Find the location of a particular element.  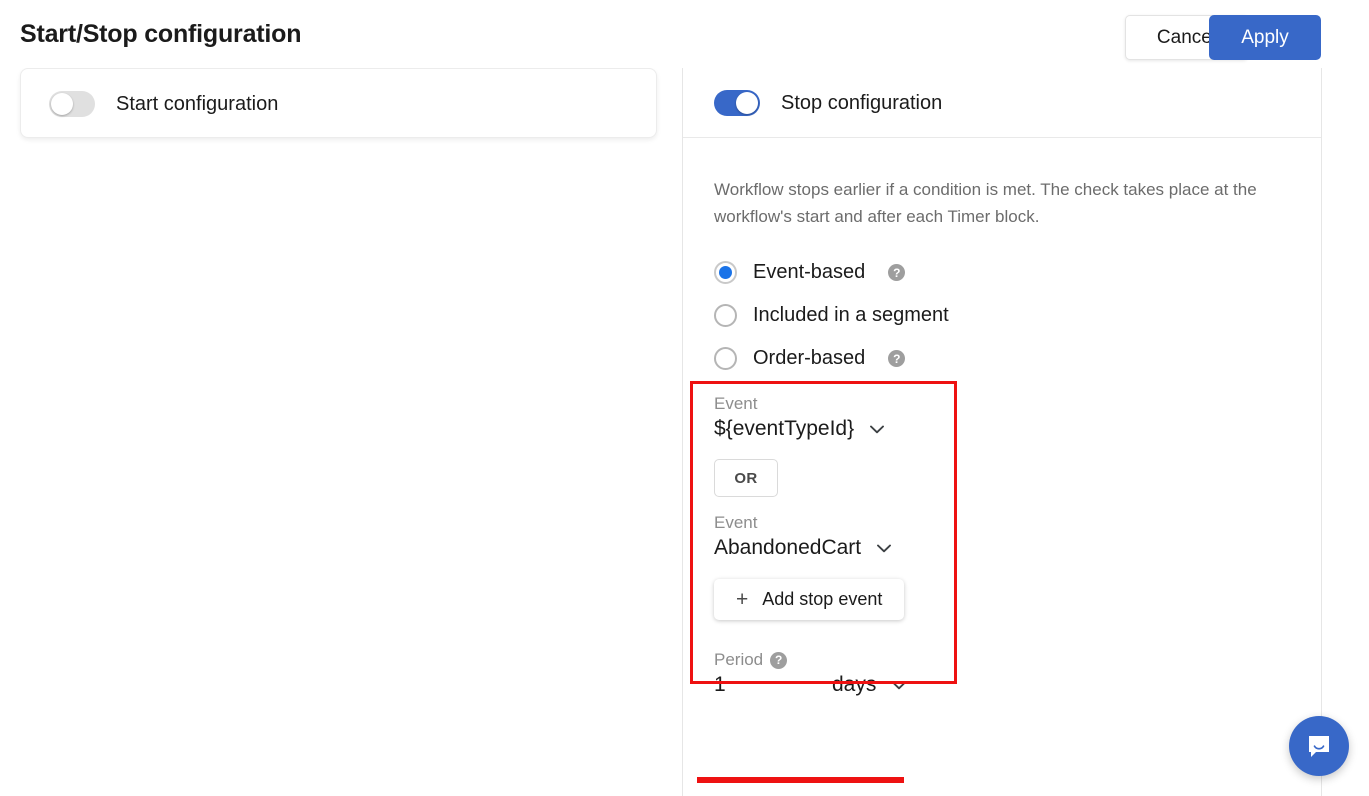

stop-event-value-1: ${eventTypeId} is located at coordinates (784, 428).